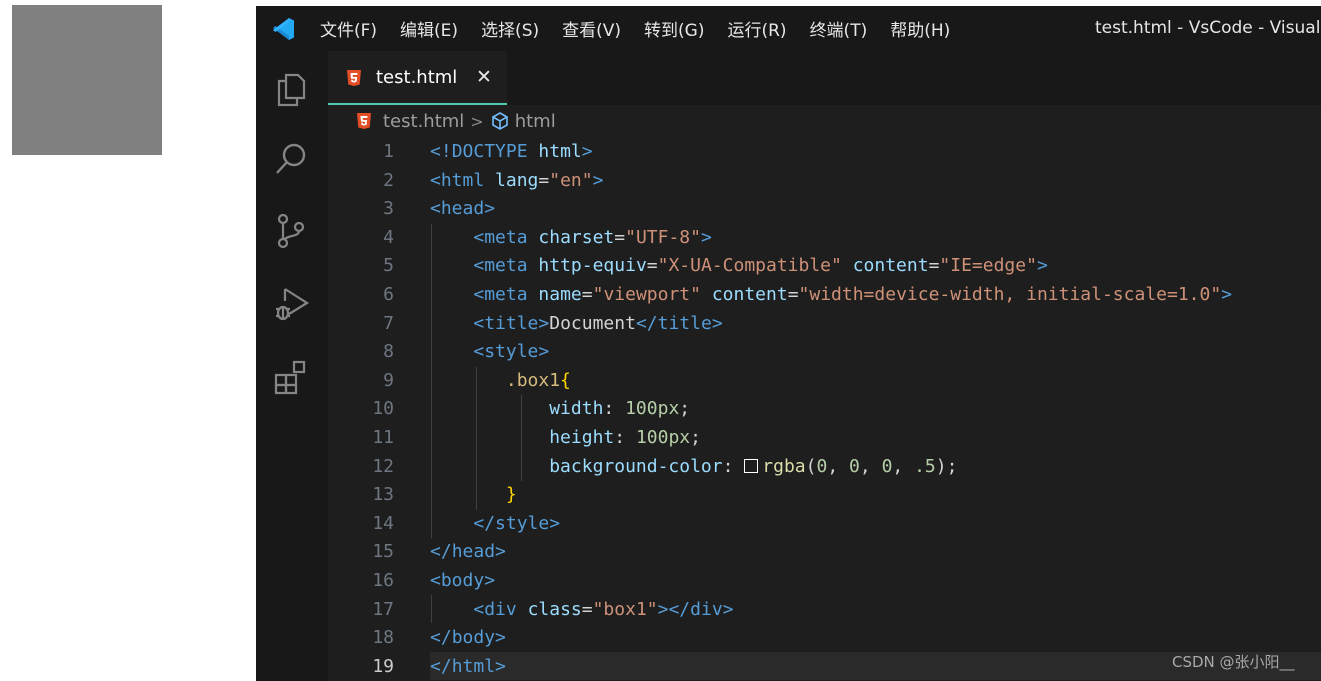 This screenshot has width=1321, height=681. What do you see at coordinates (510, 28) in the screenshot?
I see `menu-selection: 选择(S)` at bounding box center [510, 28].